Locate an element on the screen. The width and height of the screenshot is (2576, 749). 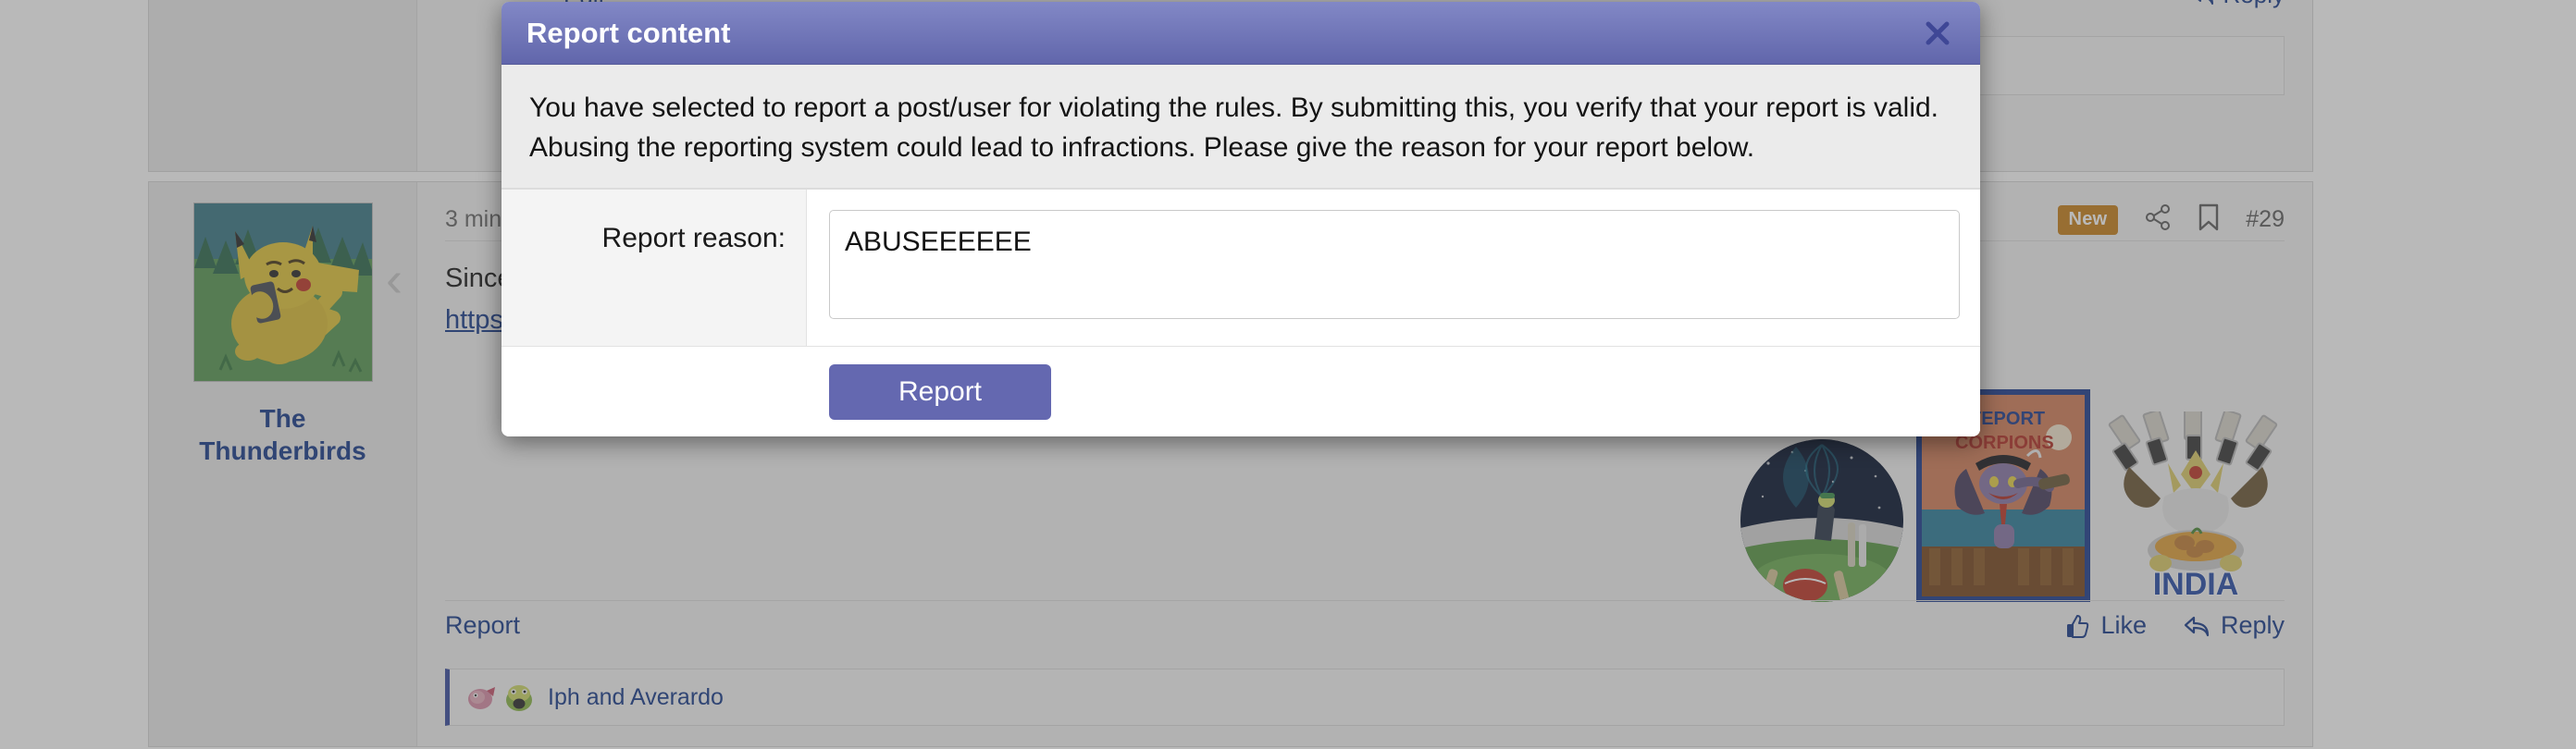
report-reason-input is located at coordinates (1394, 265).